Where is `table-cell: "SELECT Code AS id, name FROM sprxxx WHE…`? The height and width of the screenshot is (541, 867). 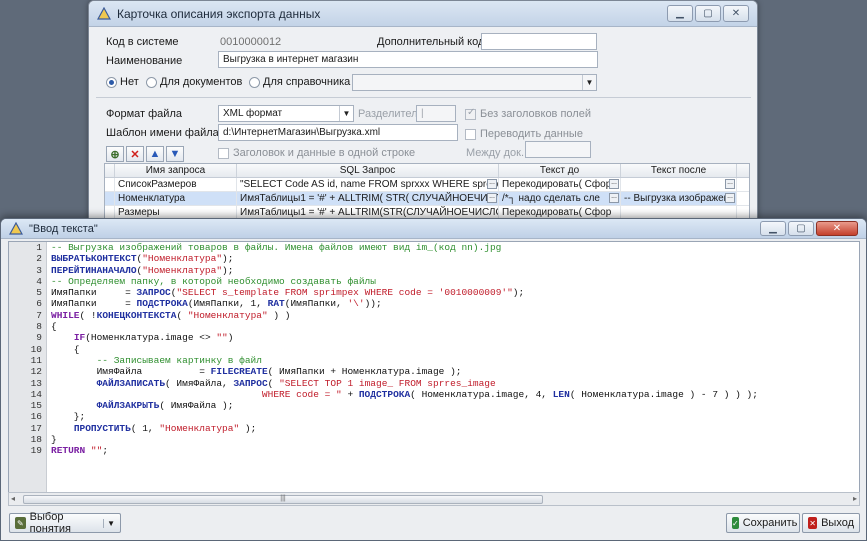
table-cell: "SELECT Code AS id, name FROM sprxxx WHE… is located at coordinates (368, 184).